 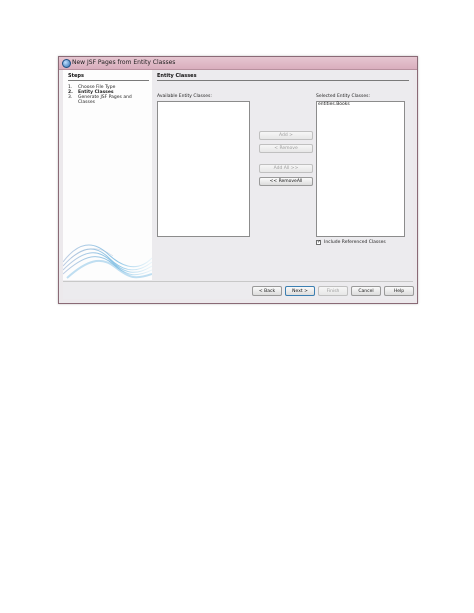 I want to click on help-button: Help, so click(x=399, y=291).